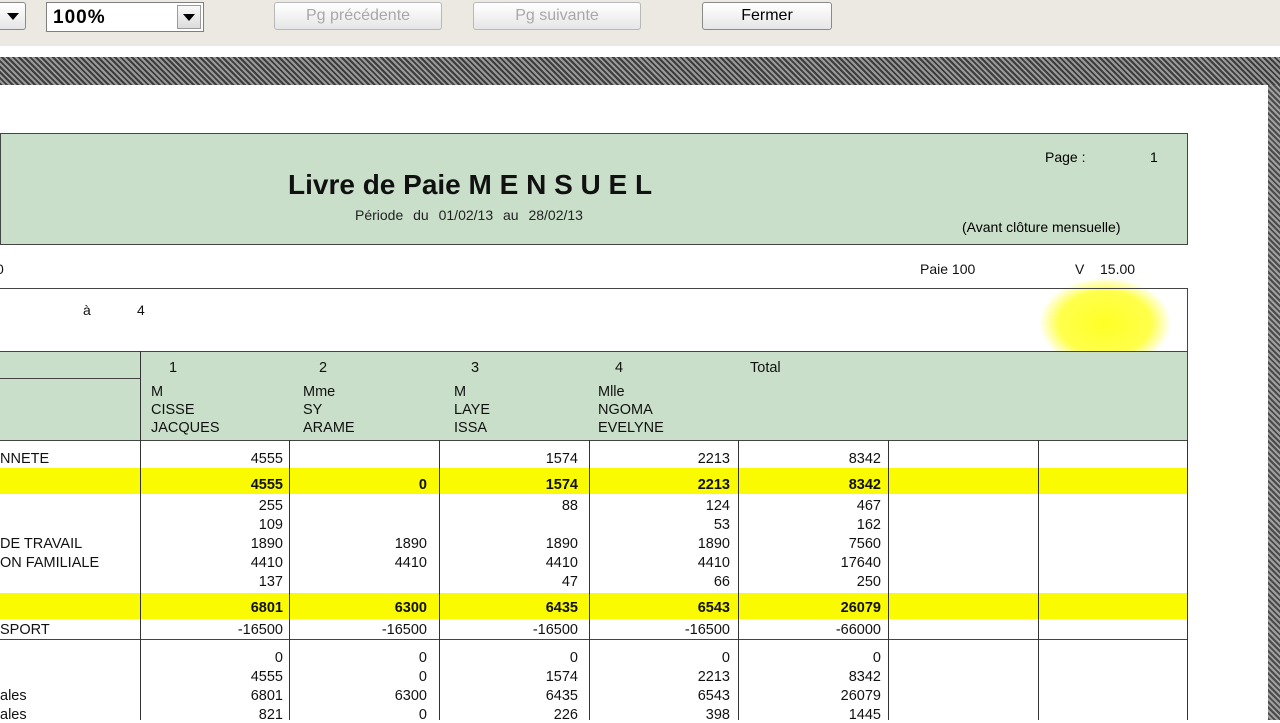 The width and height of the screenshot is (1280, 723). What do you see at coordinates (470, 184) in the screenshot?
I see `report-title: Livre de Paie M E N S U E L` at bounding box center [470, 184].